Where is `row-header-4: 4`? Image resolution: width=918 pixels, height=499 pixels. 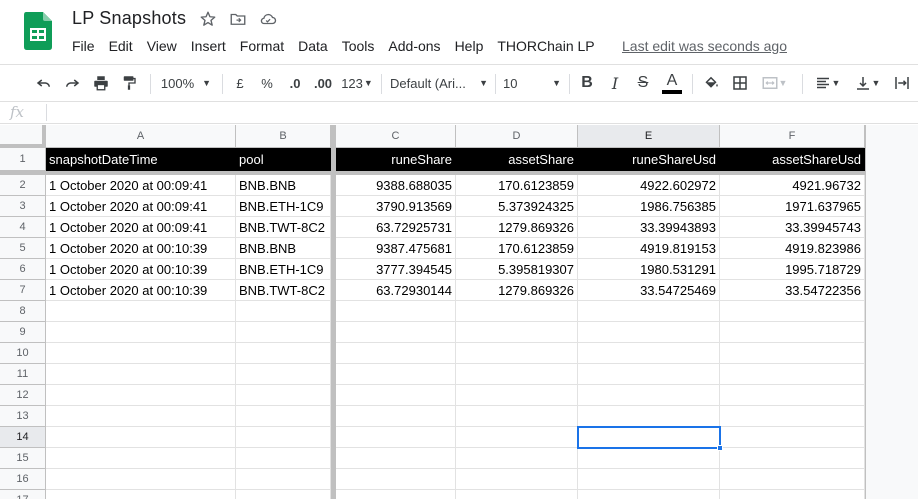 row-header-4: 4 is located at coordinates (23, 227).